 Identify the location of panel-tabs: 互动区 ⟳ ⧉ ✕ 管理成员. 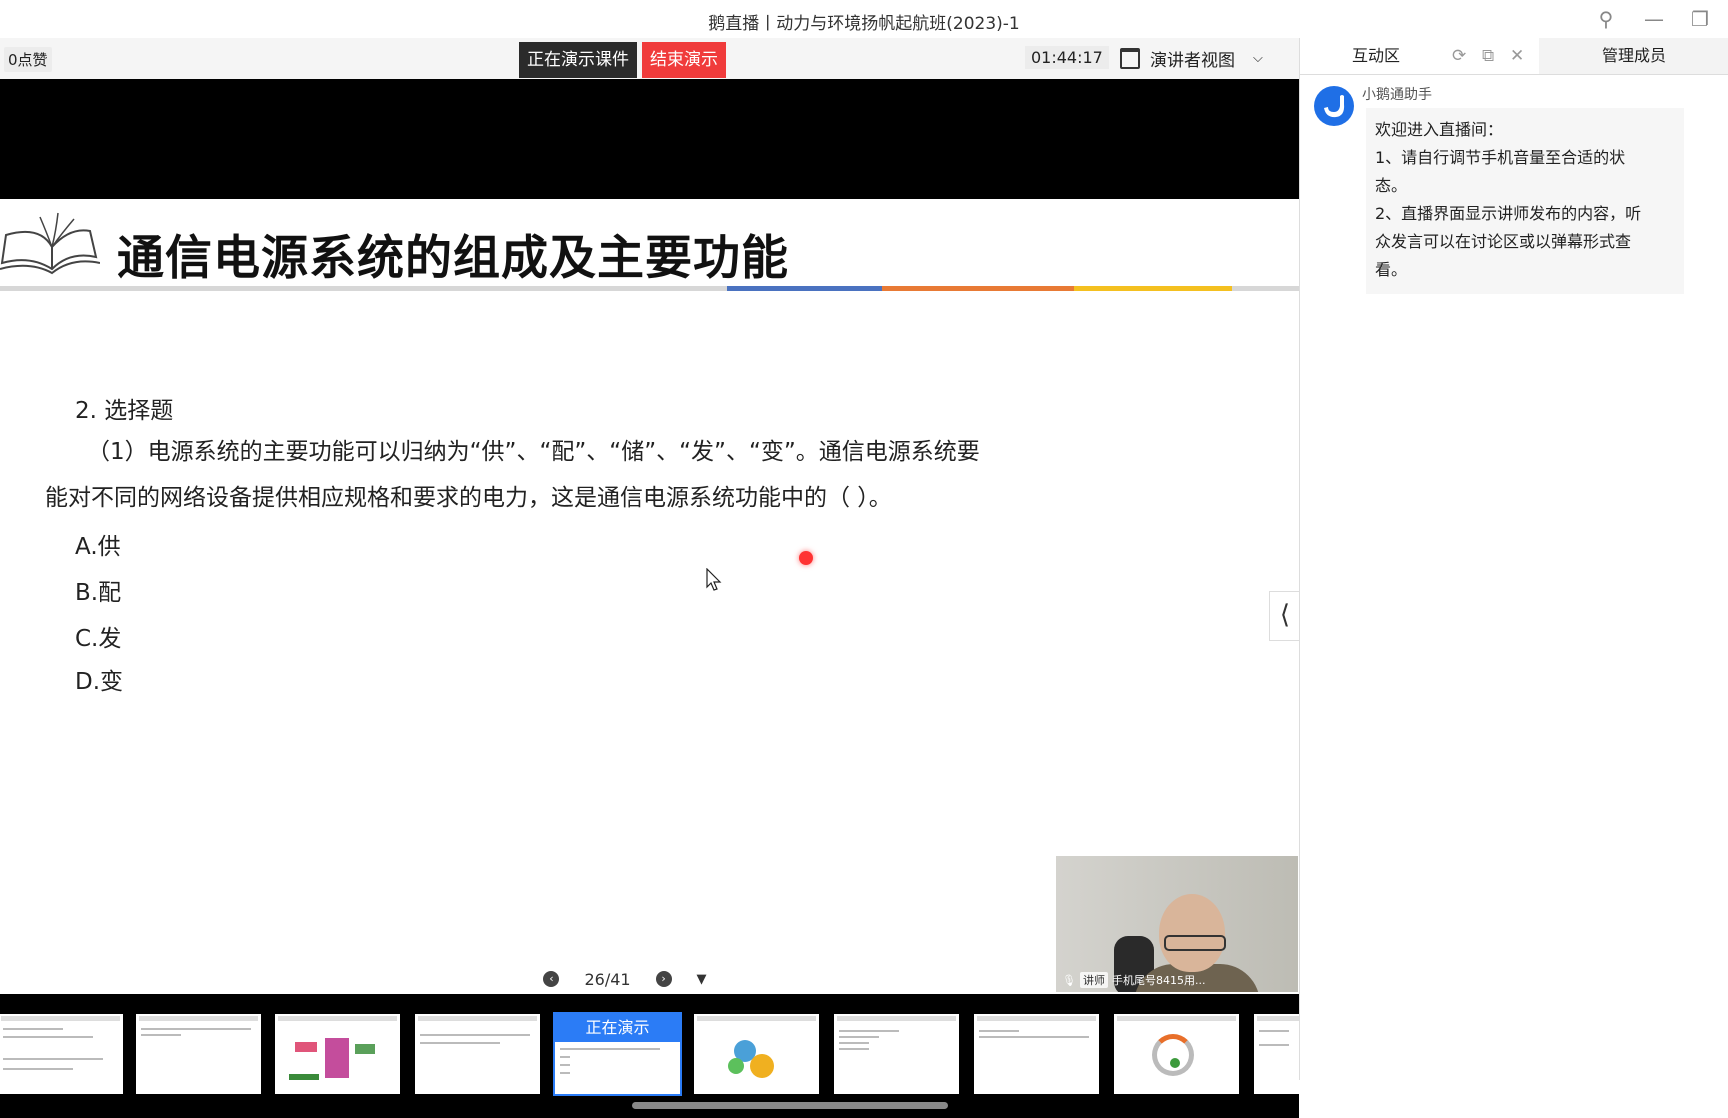
(1514, 56).